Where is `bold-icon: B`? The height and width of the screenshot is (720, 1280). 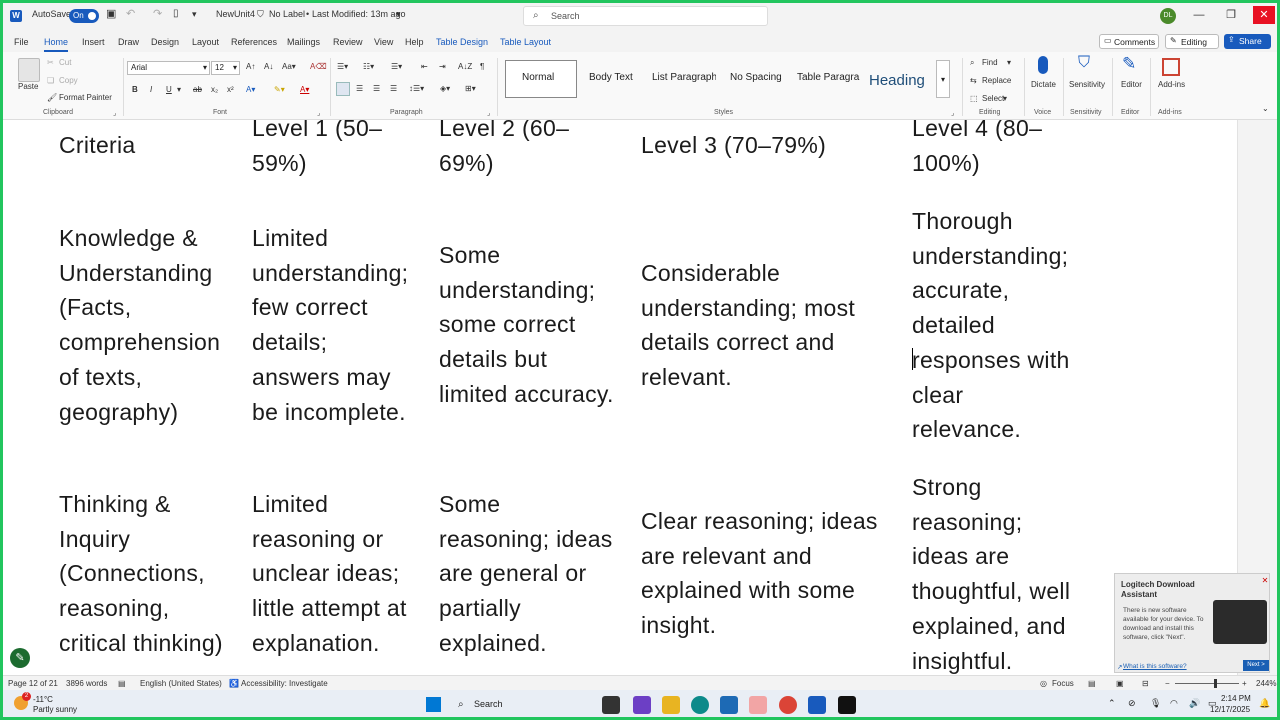 bold-icon: B is located at coordinates (135, 89).